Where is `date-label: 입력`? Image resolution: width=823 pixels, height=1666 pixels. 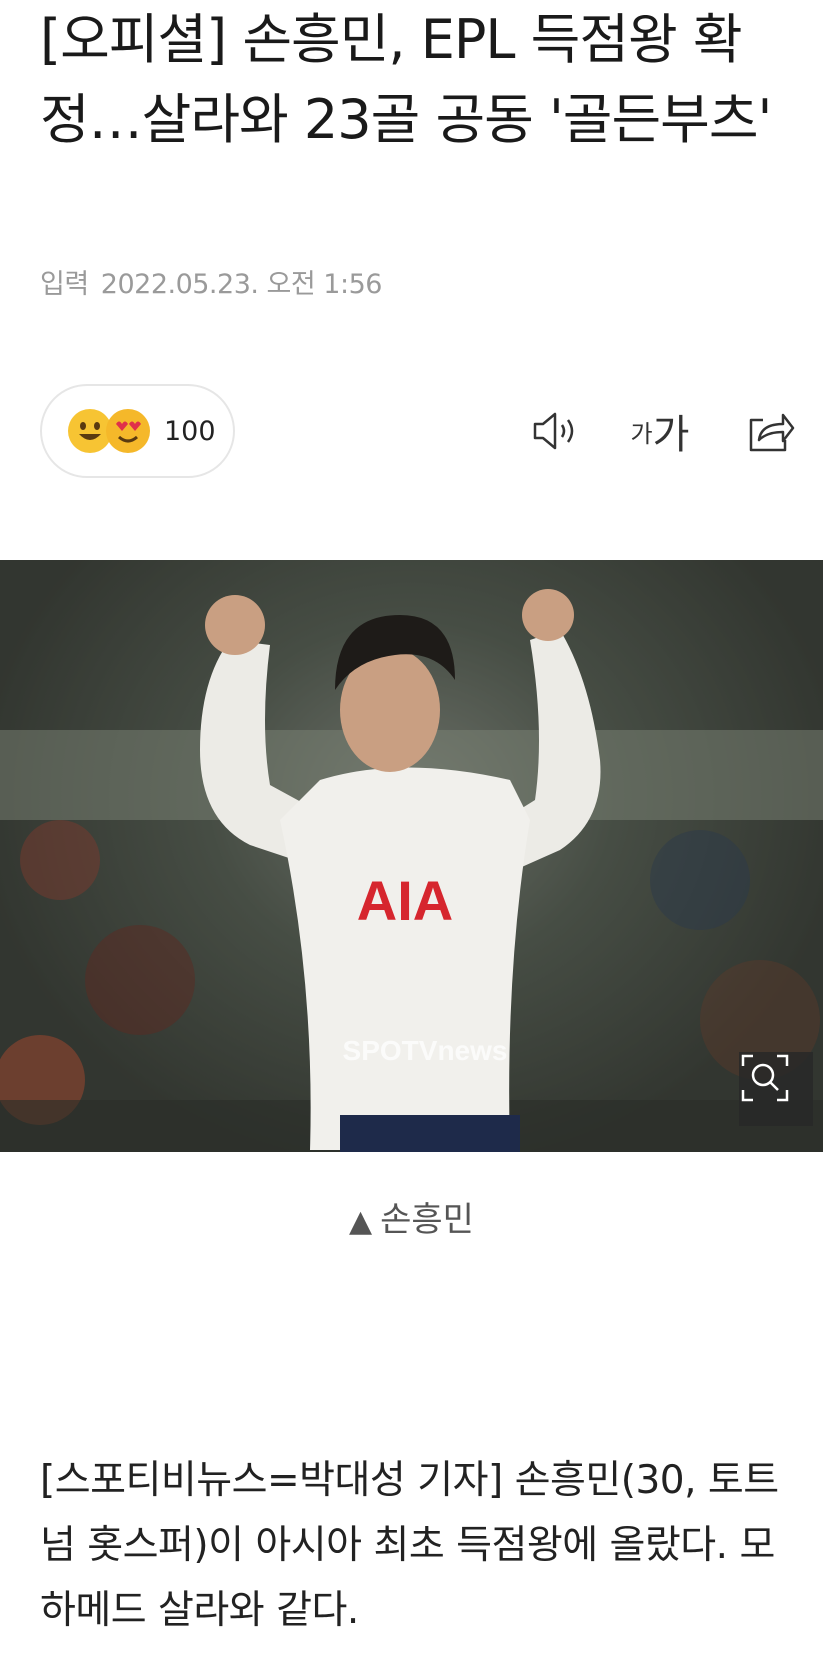 date-label: 입력 is located at coordinates (64, 284).